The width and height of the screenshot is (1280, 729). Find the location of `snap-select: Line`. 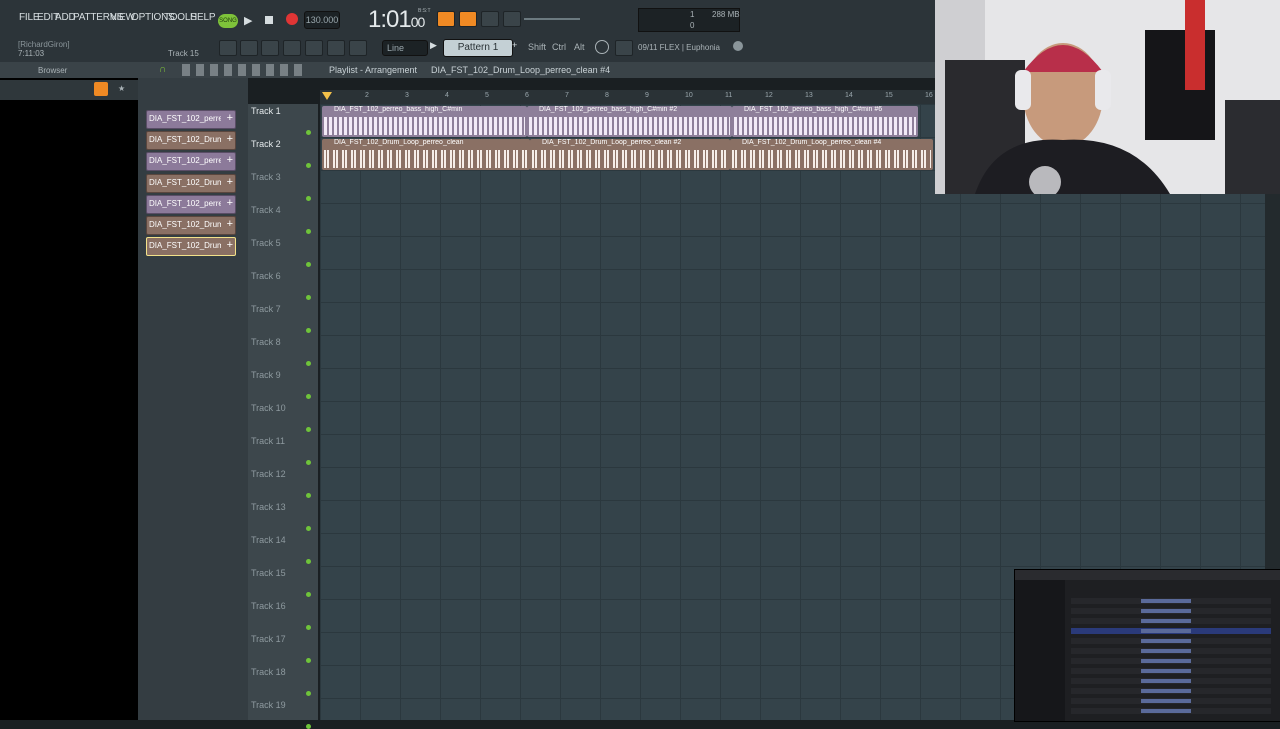

snap-select: Line is located at coordinates (405, 48).